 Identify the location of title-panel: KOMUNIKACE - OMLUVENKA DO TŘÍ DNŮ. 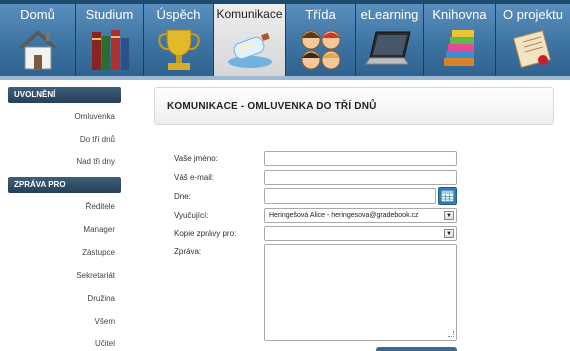
(354, 106).